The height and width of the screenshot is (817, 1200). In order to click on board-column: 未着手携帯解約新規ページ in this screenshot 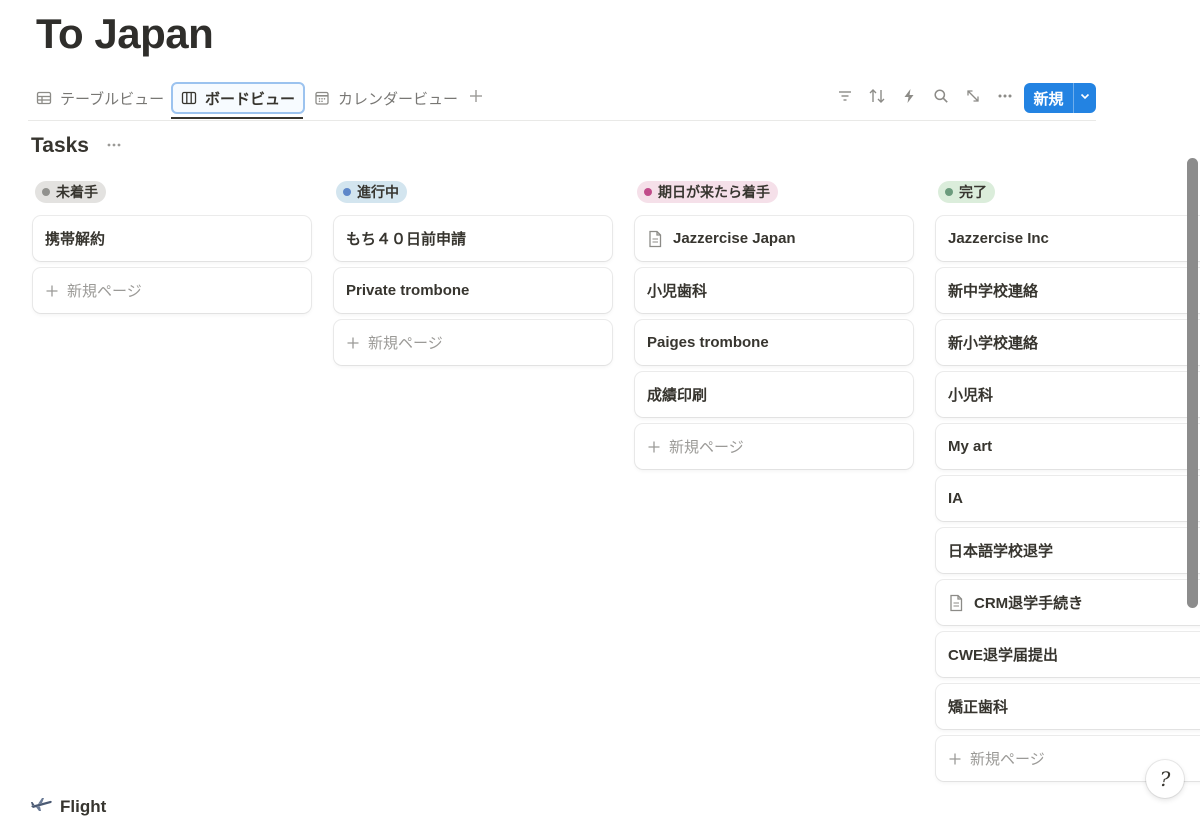, I will do `click(172, 250)`.